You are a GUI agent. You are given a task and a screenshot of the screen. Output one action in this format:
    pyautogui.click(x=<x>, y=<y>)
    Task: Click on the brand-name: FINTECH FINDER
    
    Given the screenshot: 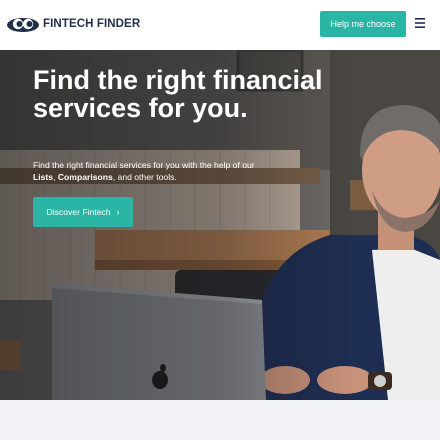 What is the action you would take?
    pyautogui.click(x=92, y=24)
    